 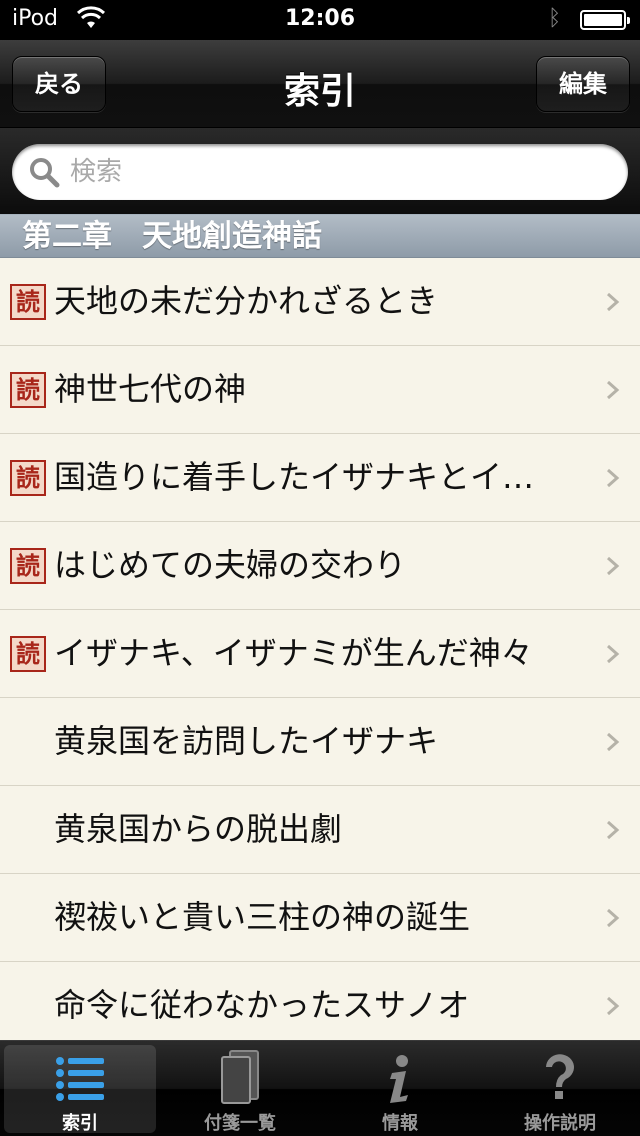 I want to click on tab-label: 操作説明, so click(x=560, y=1123).